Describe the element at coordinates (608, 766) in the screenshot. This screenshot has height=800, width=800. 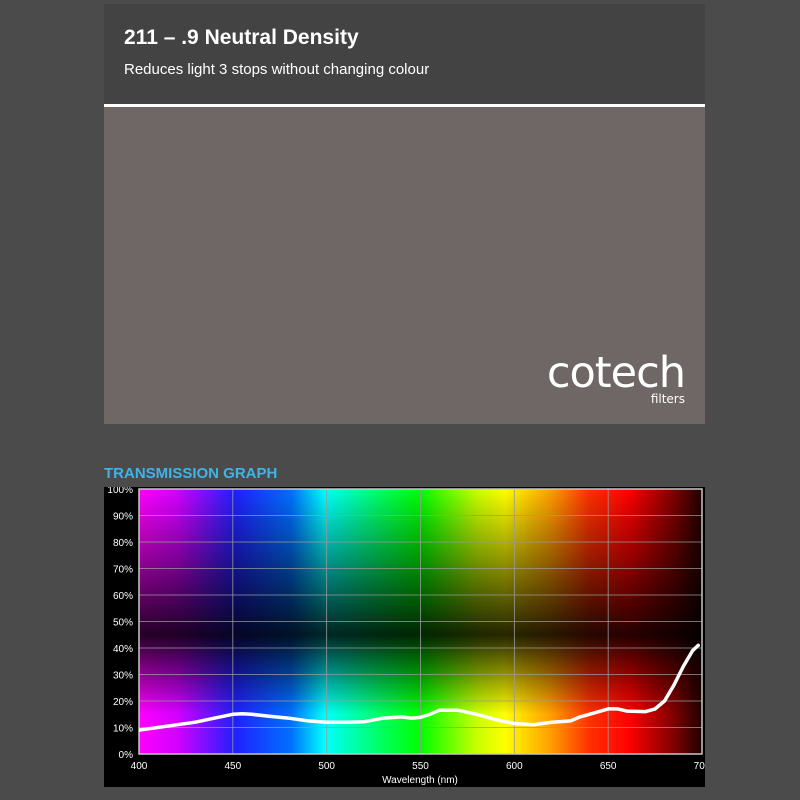
I see `x-tick-label: 650` at that location.